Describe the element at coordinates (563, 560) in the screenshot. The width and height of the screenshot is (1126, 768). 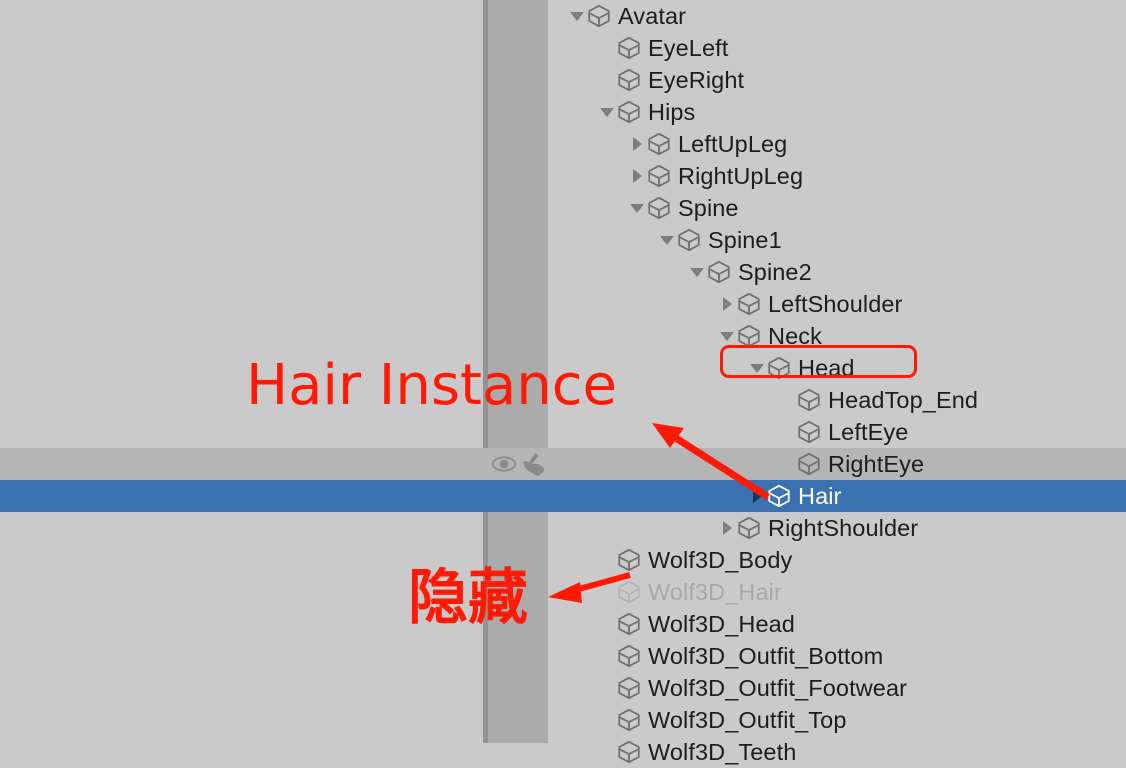
I see `hierarchy-row: Wolf3D_Body` at that location.